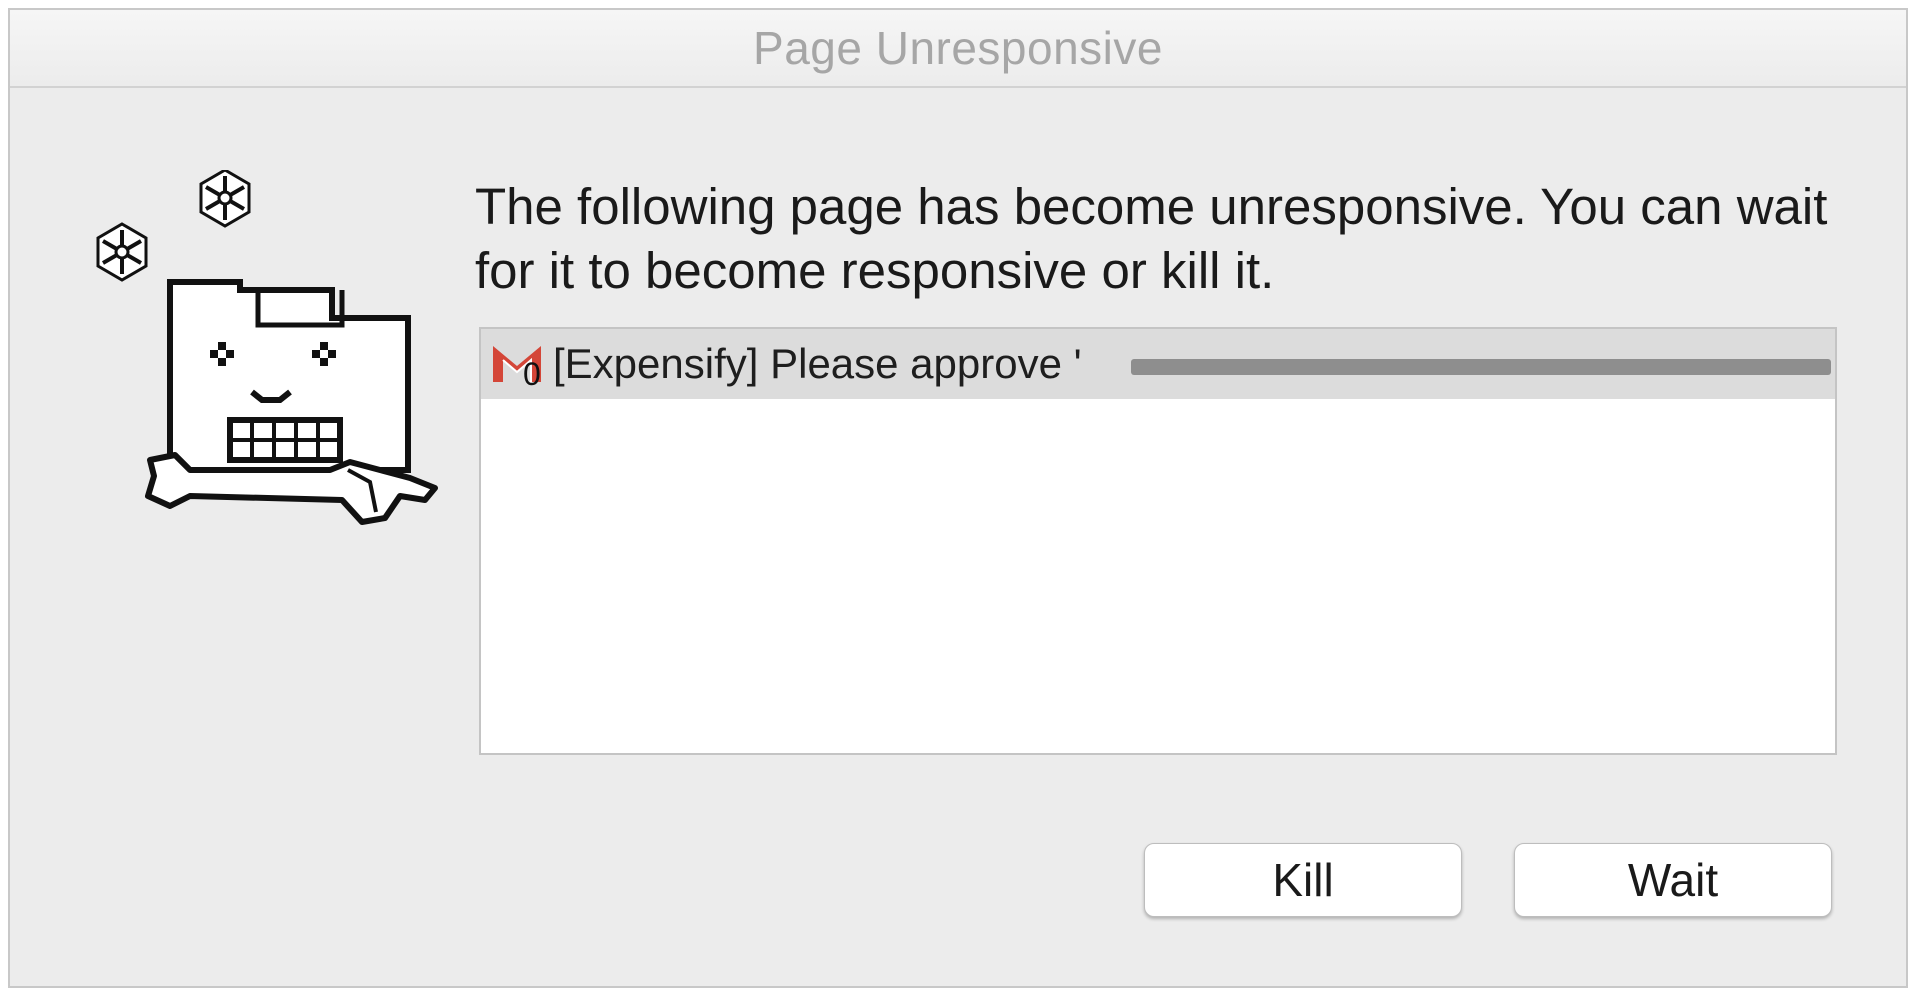  I want to click on page-title: [Expensify] Please approve ', so click(817, 363).